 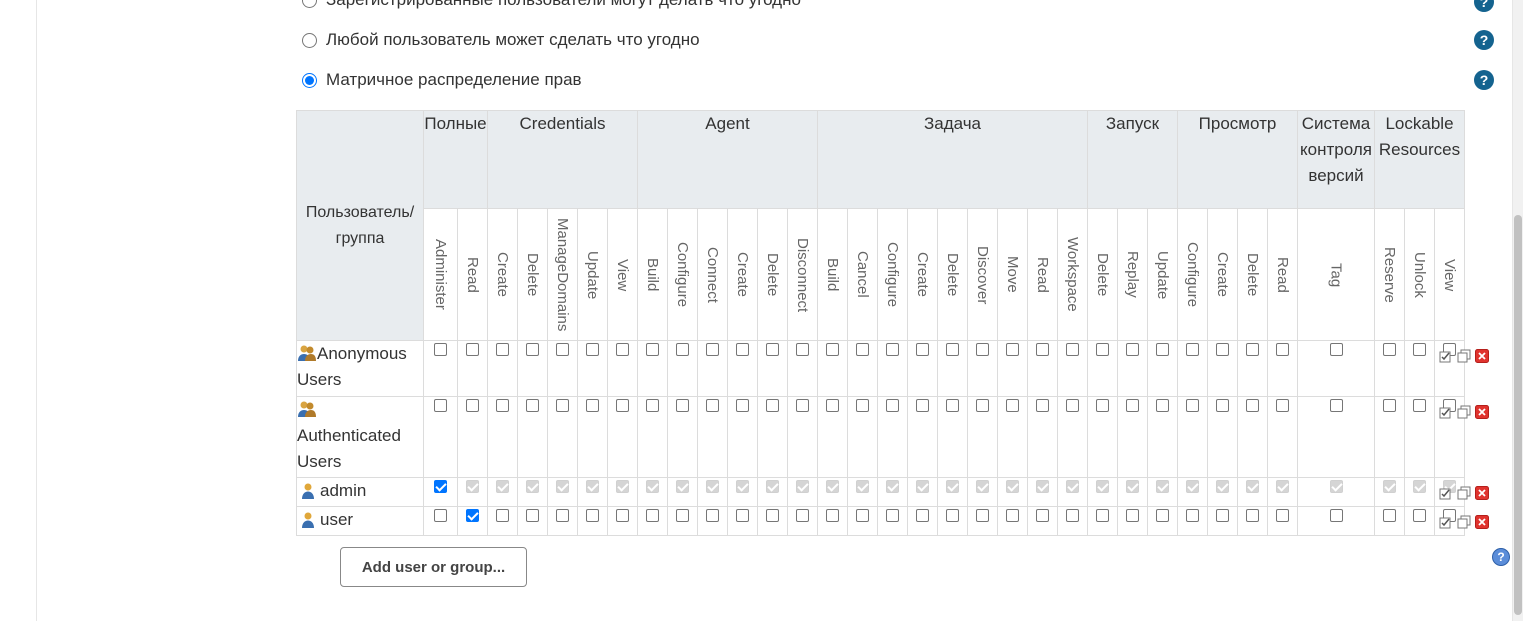 What do you see at coordinates (442, 80) in the screenshot?
I see `strategy-matrix: Матричное распределение прав` at bounding box center [442, 80].